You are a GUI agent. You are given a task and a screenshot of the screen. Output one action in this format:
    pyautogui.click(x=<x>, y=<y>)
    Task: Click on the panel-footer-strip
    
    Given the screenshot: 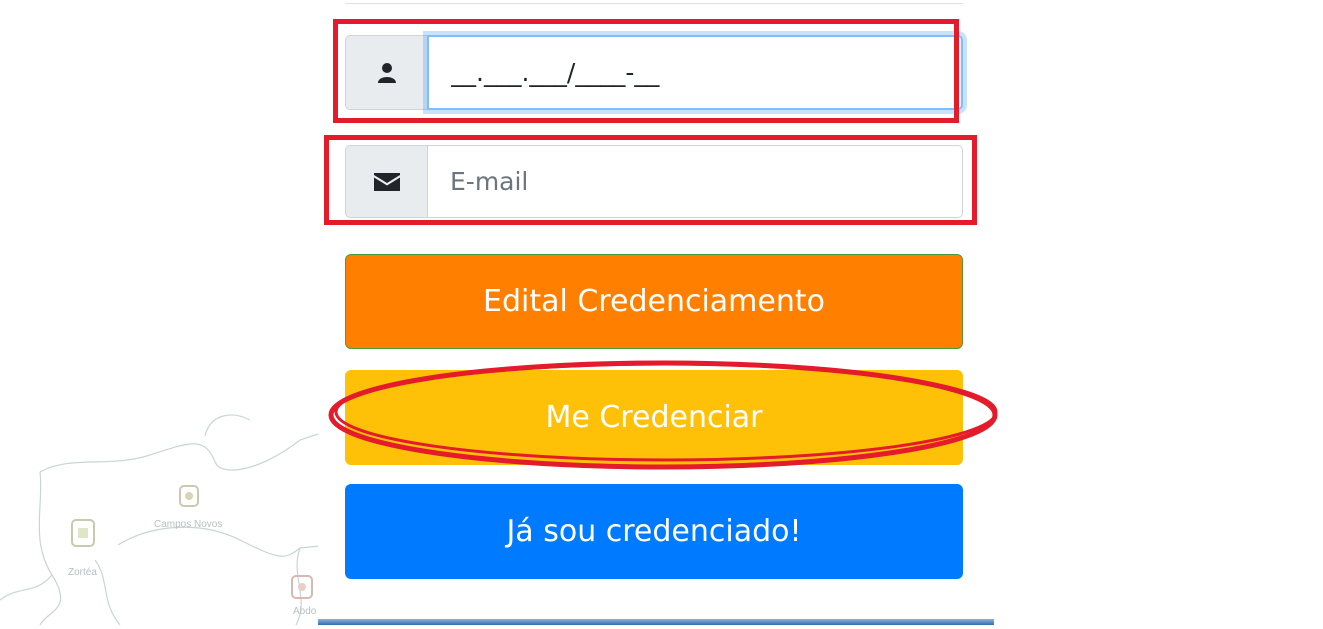 What is the action you would take?
    pyautogui.click(x=656, y=622)
    